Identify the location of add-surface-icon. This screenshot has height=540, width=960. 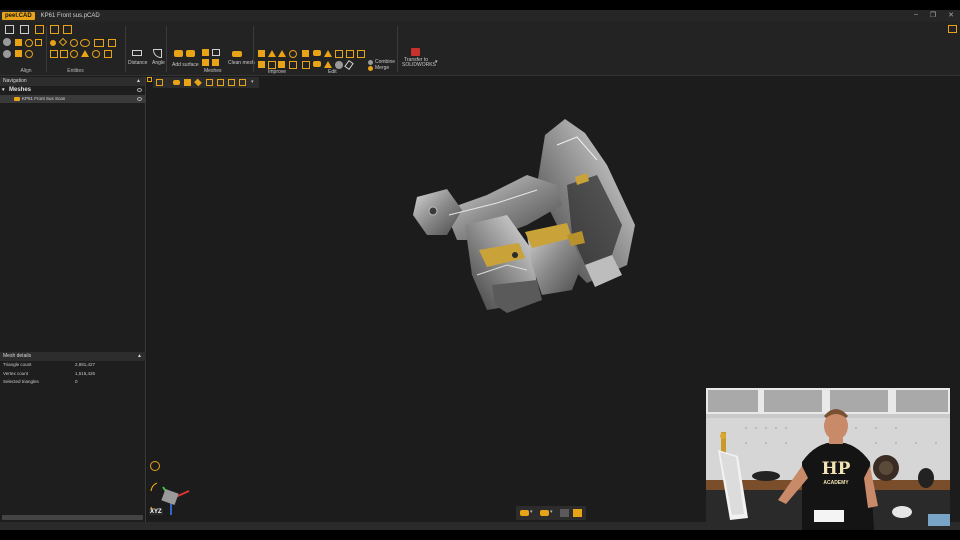
(178, 53).